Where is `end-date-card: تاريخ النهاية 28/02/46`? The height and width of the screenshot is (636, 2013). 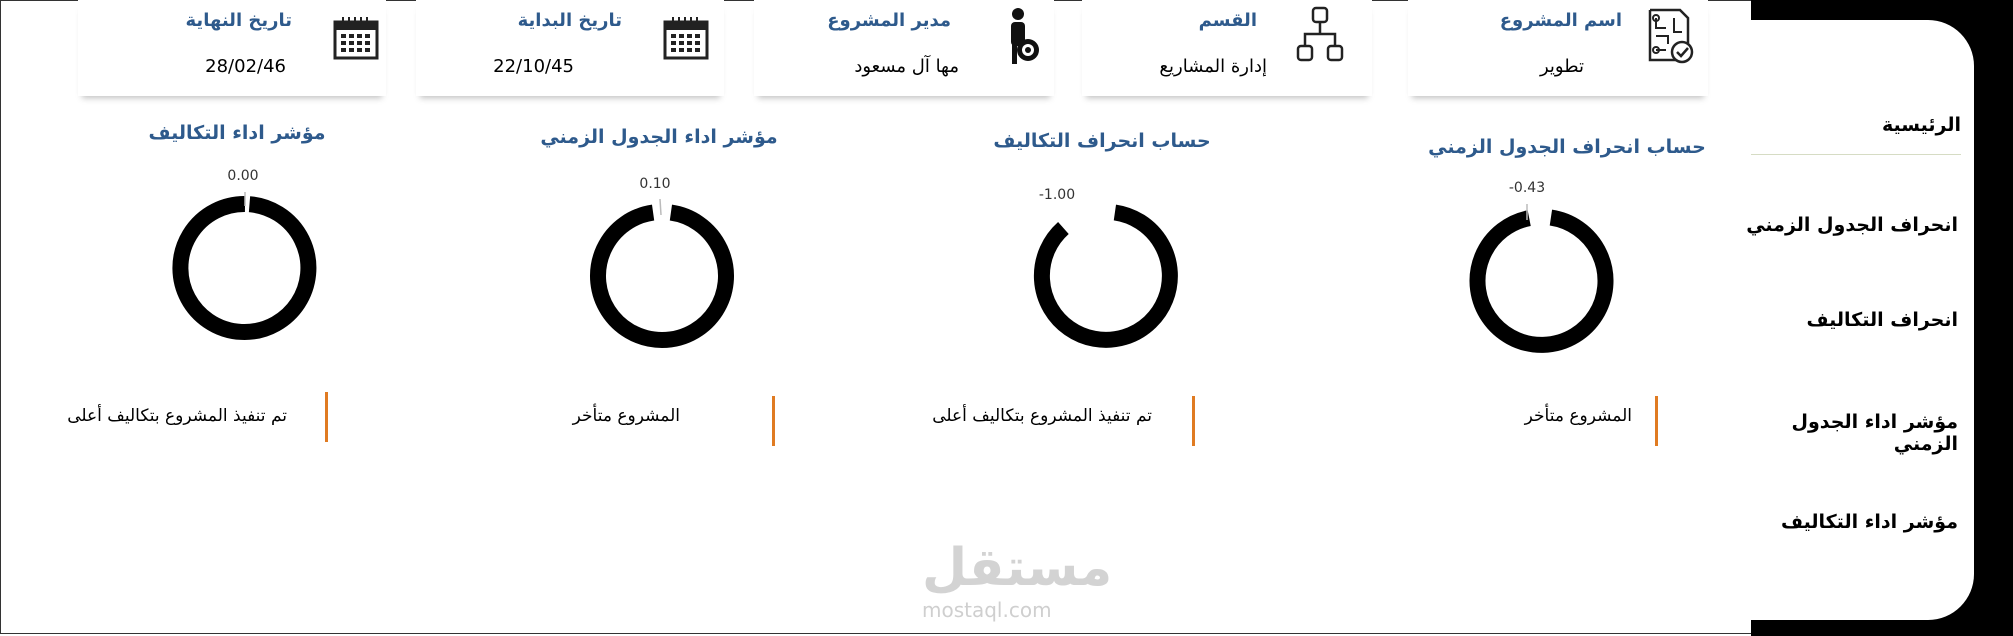
end-date-card: تاريخ النهاية 28/02/46 is located at coordinates (232, 48).